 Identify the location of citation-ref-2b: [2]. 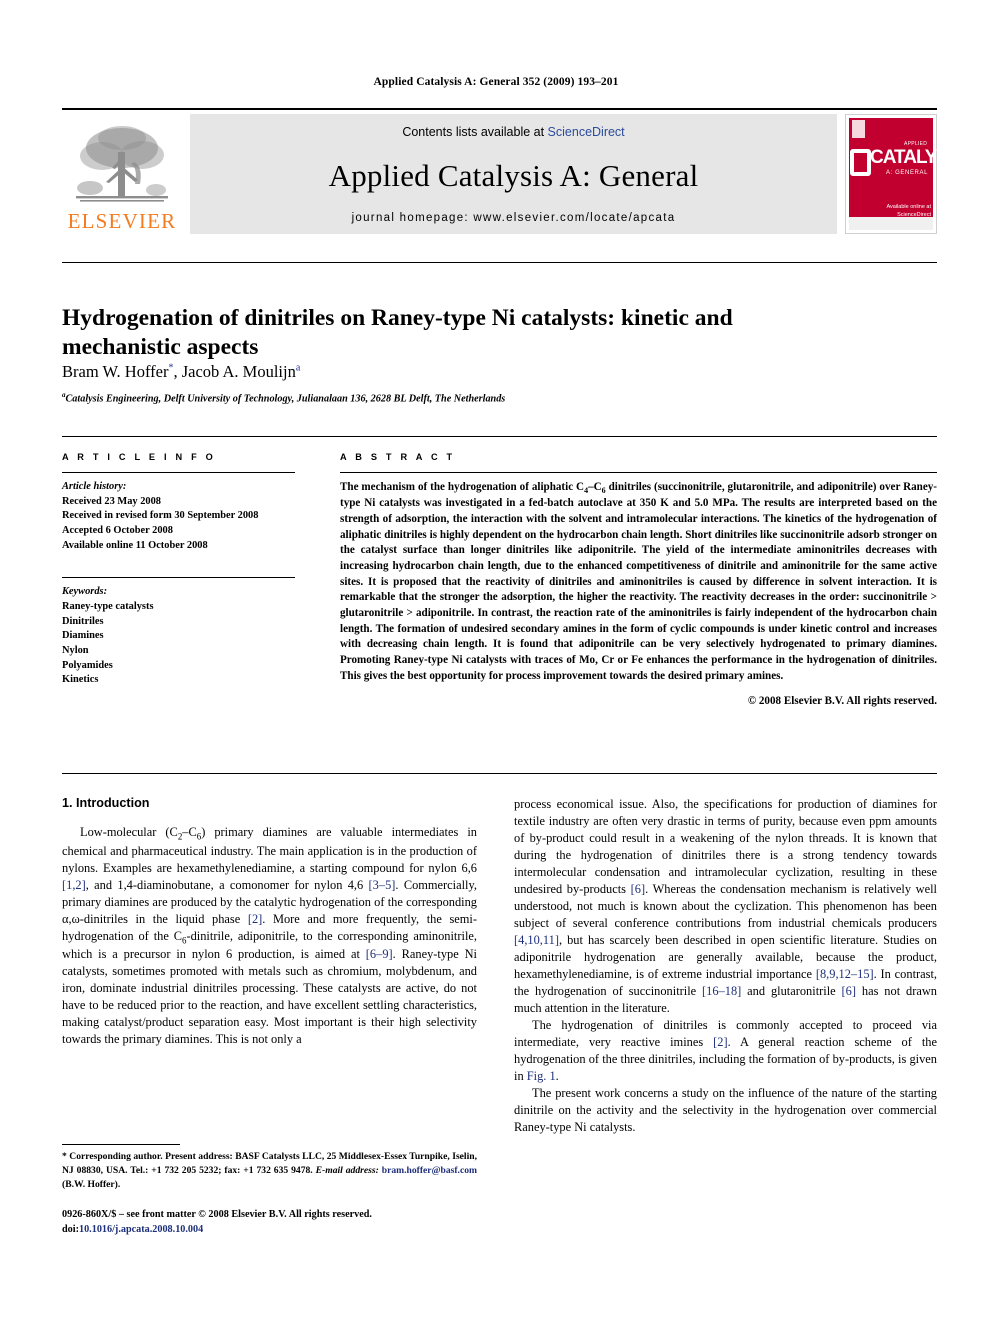
(720, 1042).